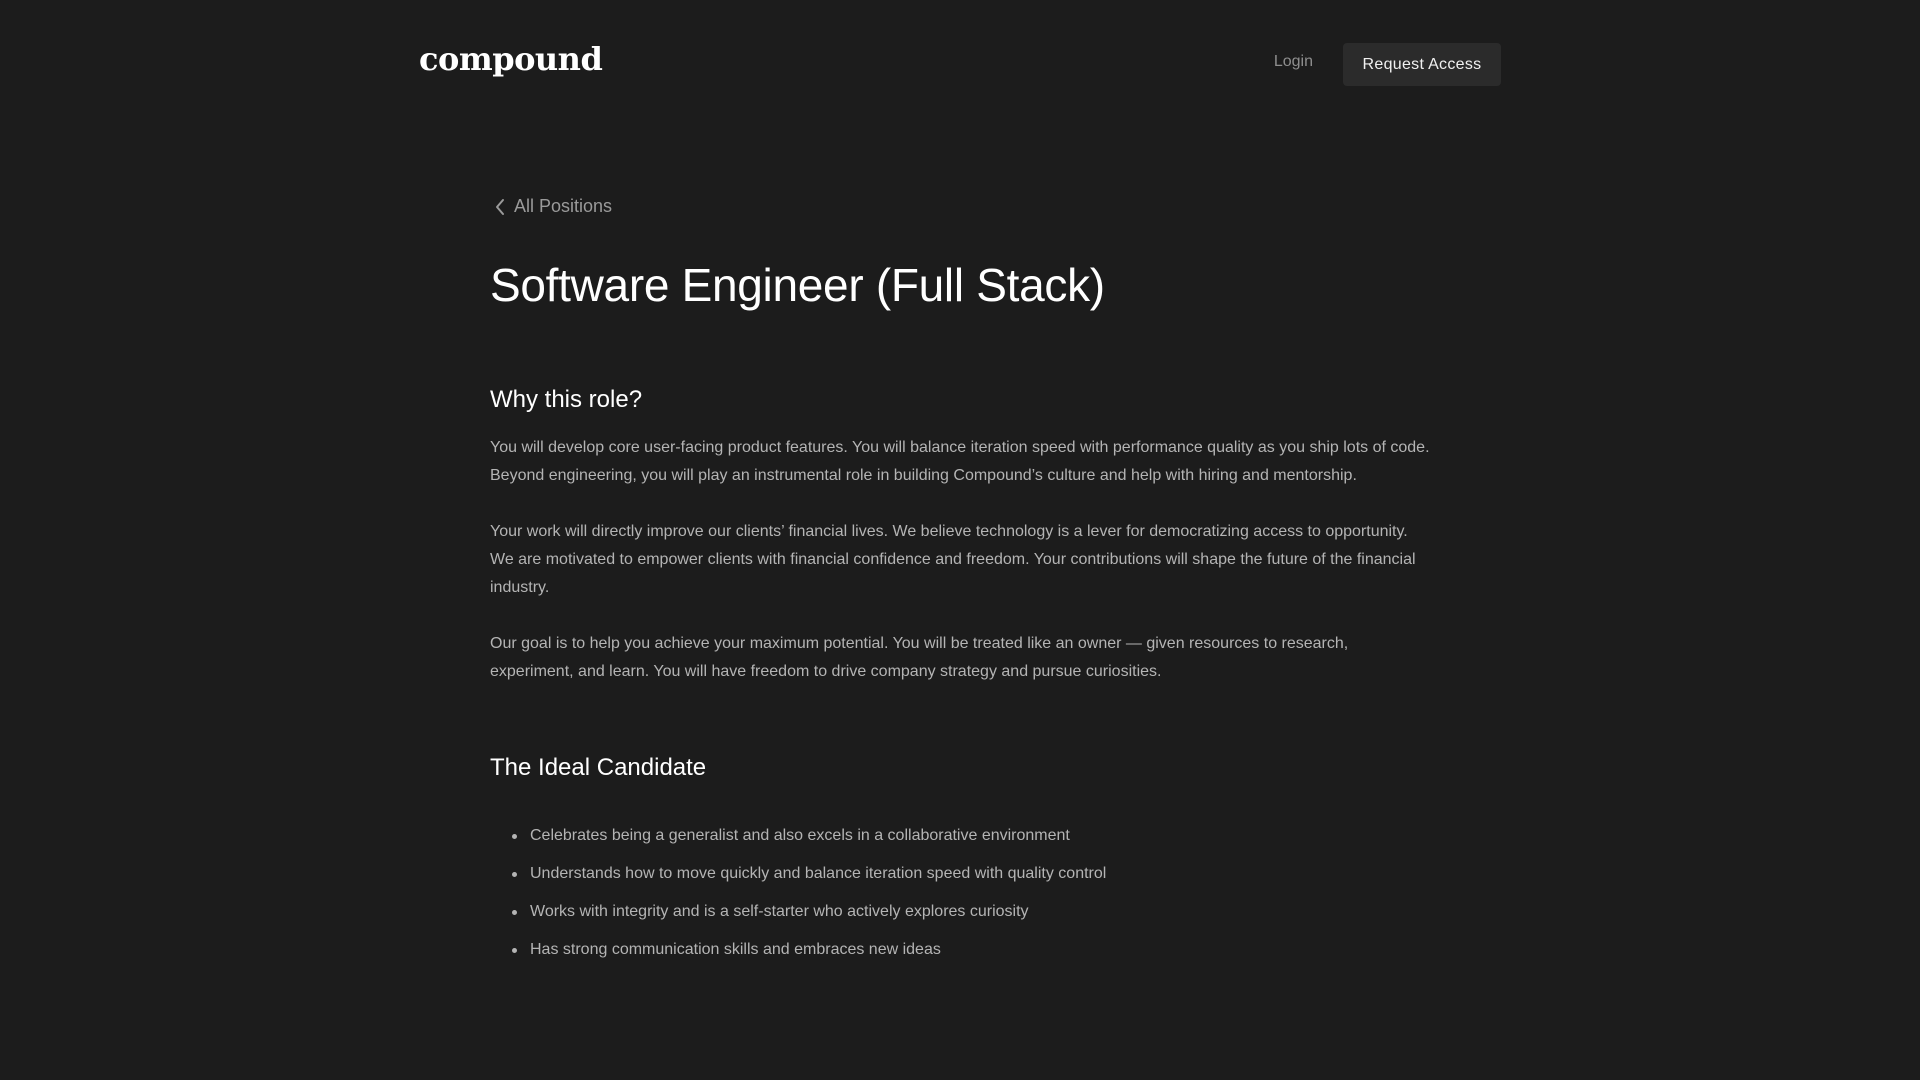 The image size is (1920, 1080). Describe the element at coordinates (598, 767) in the screenshot. I see `ideal-candidate-heading: The Ideal Candidate` at that location.